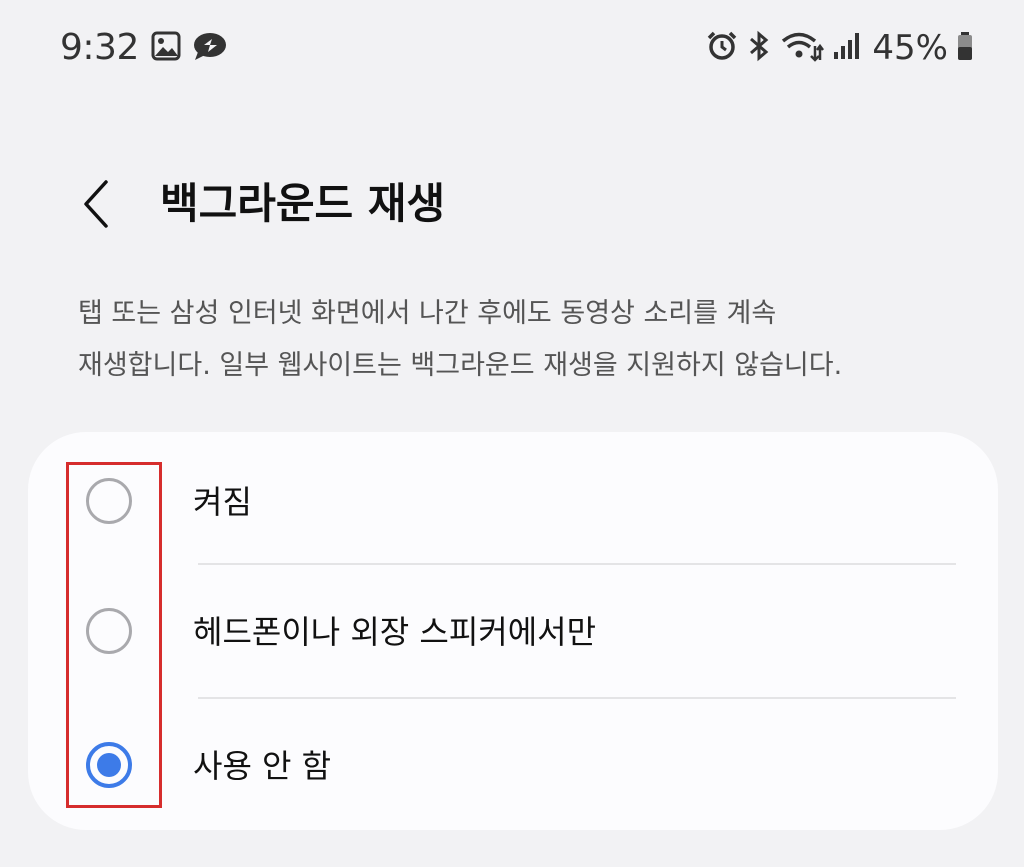  What do you see at coordinates (722, 48) in the screenshot?
I see `alarm-icon` at bounding box center [722, 48].